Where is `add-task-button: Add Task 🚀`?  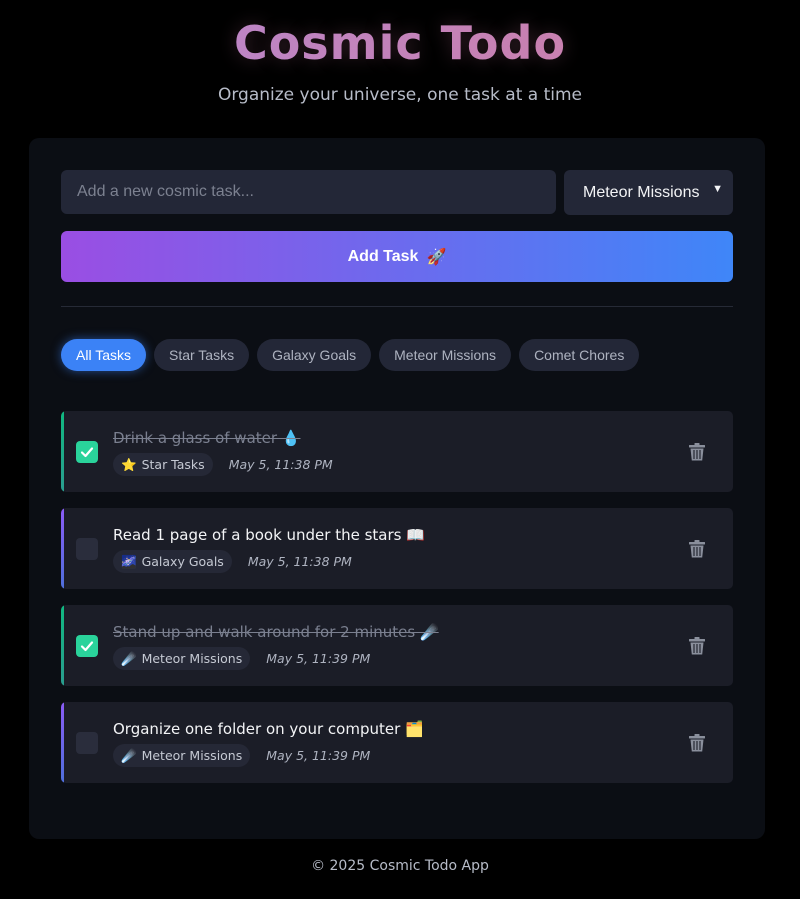 add-task-button: Add Task 🚀 is located at coordinates (397, 256).